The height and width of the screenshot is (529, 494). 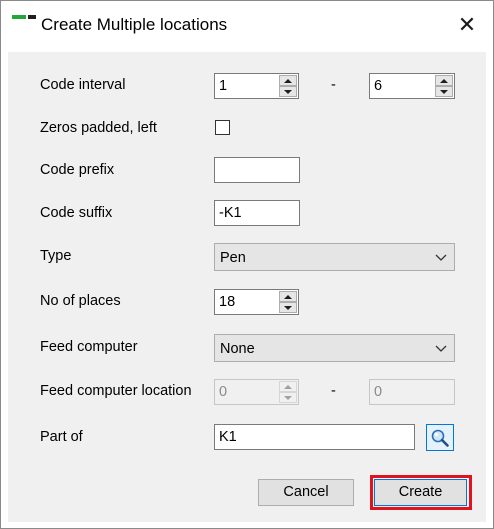 I want to click on zeros-padded-checkbox, so click(x=222, y=127).